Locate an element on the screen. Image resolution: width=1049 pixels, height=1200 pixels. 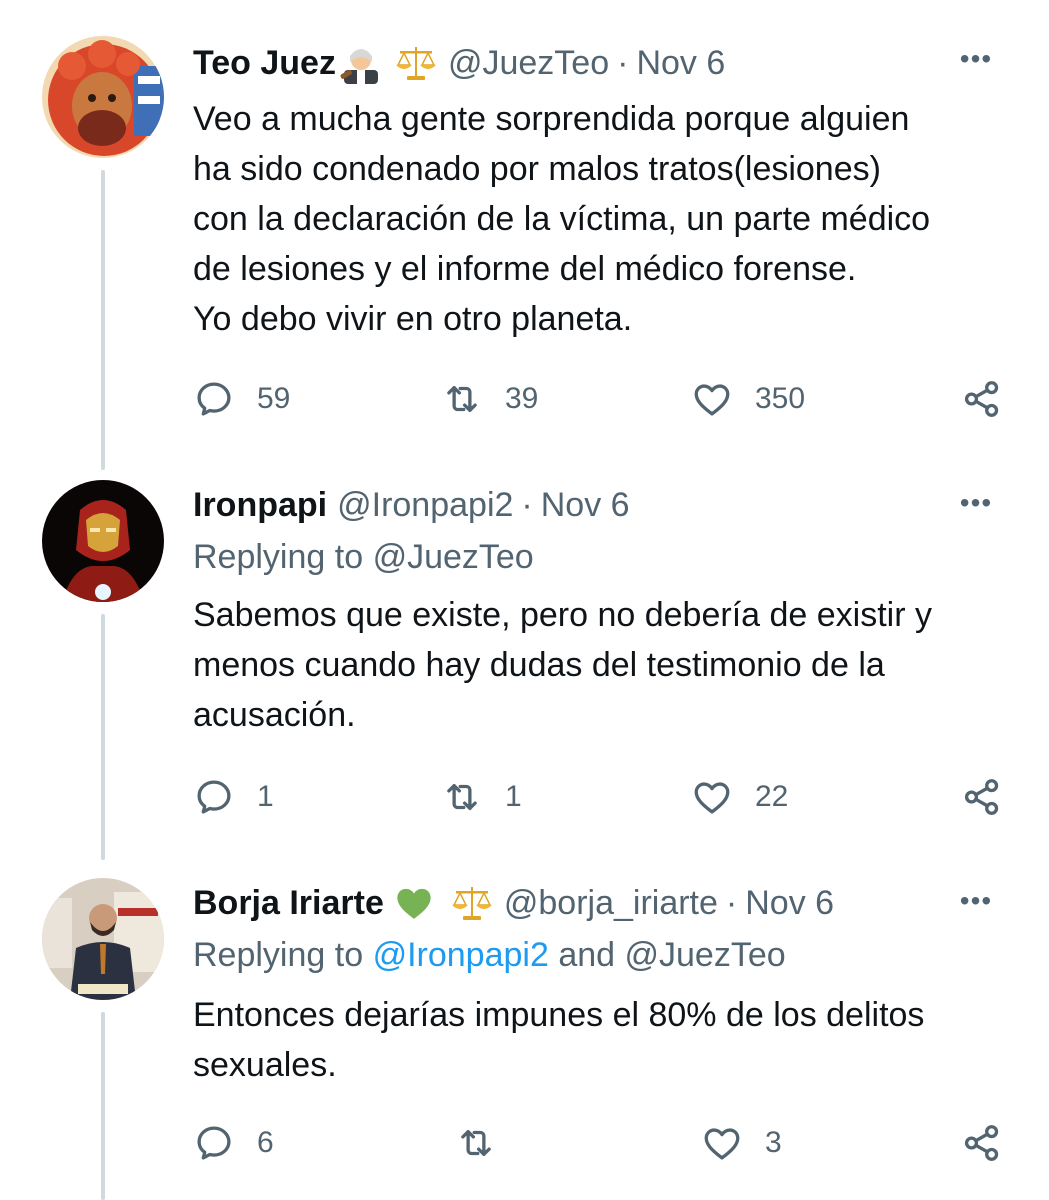
replying-to: Replying to @JuezTeo is located at coordinates (363, 557).